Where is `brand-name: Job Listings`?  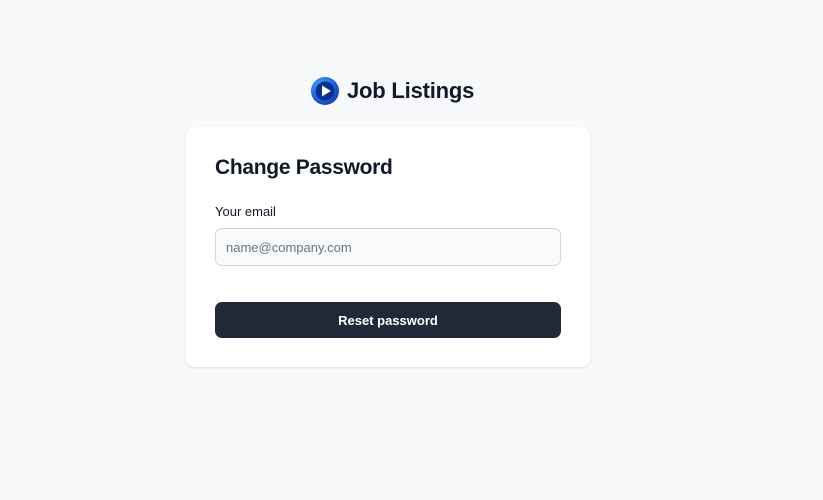 brand-name: Job Listings is located at coordinates (411, 90).